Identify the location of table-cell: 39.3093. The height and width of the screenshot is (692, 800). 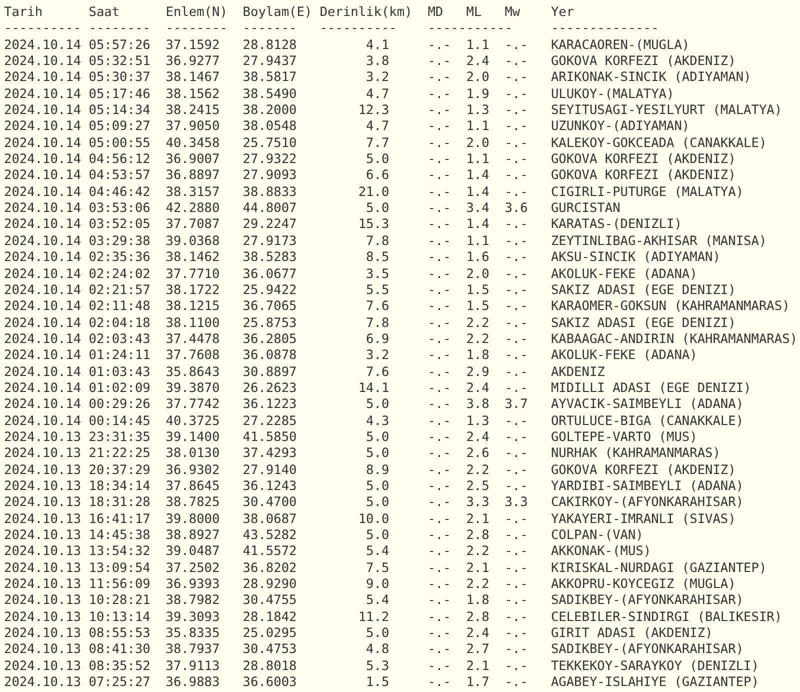
(193, 618).